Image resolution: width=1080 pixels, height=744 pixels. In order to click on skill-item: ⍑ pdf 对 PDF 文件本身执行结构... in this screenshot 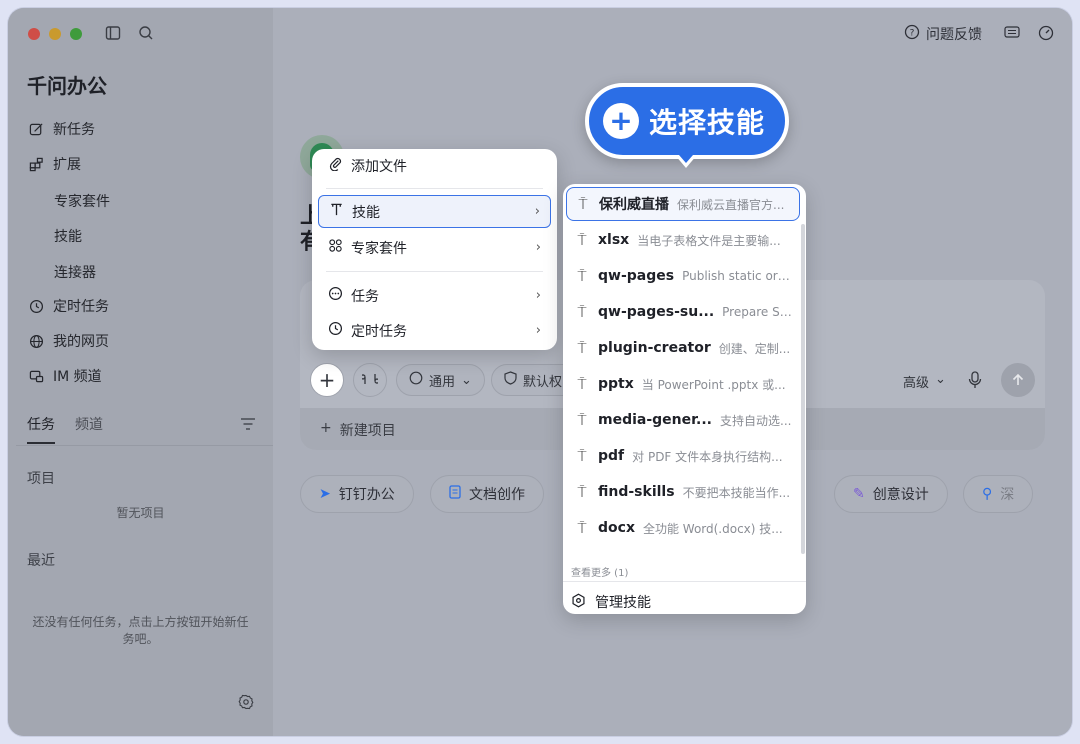, I will do `click(683, 456)`.